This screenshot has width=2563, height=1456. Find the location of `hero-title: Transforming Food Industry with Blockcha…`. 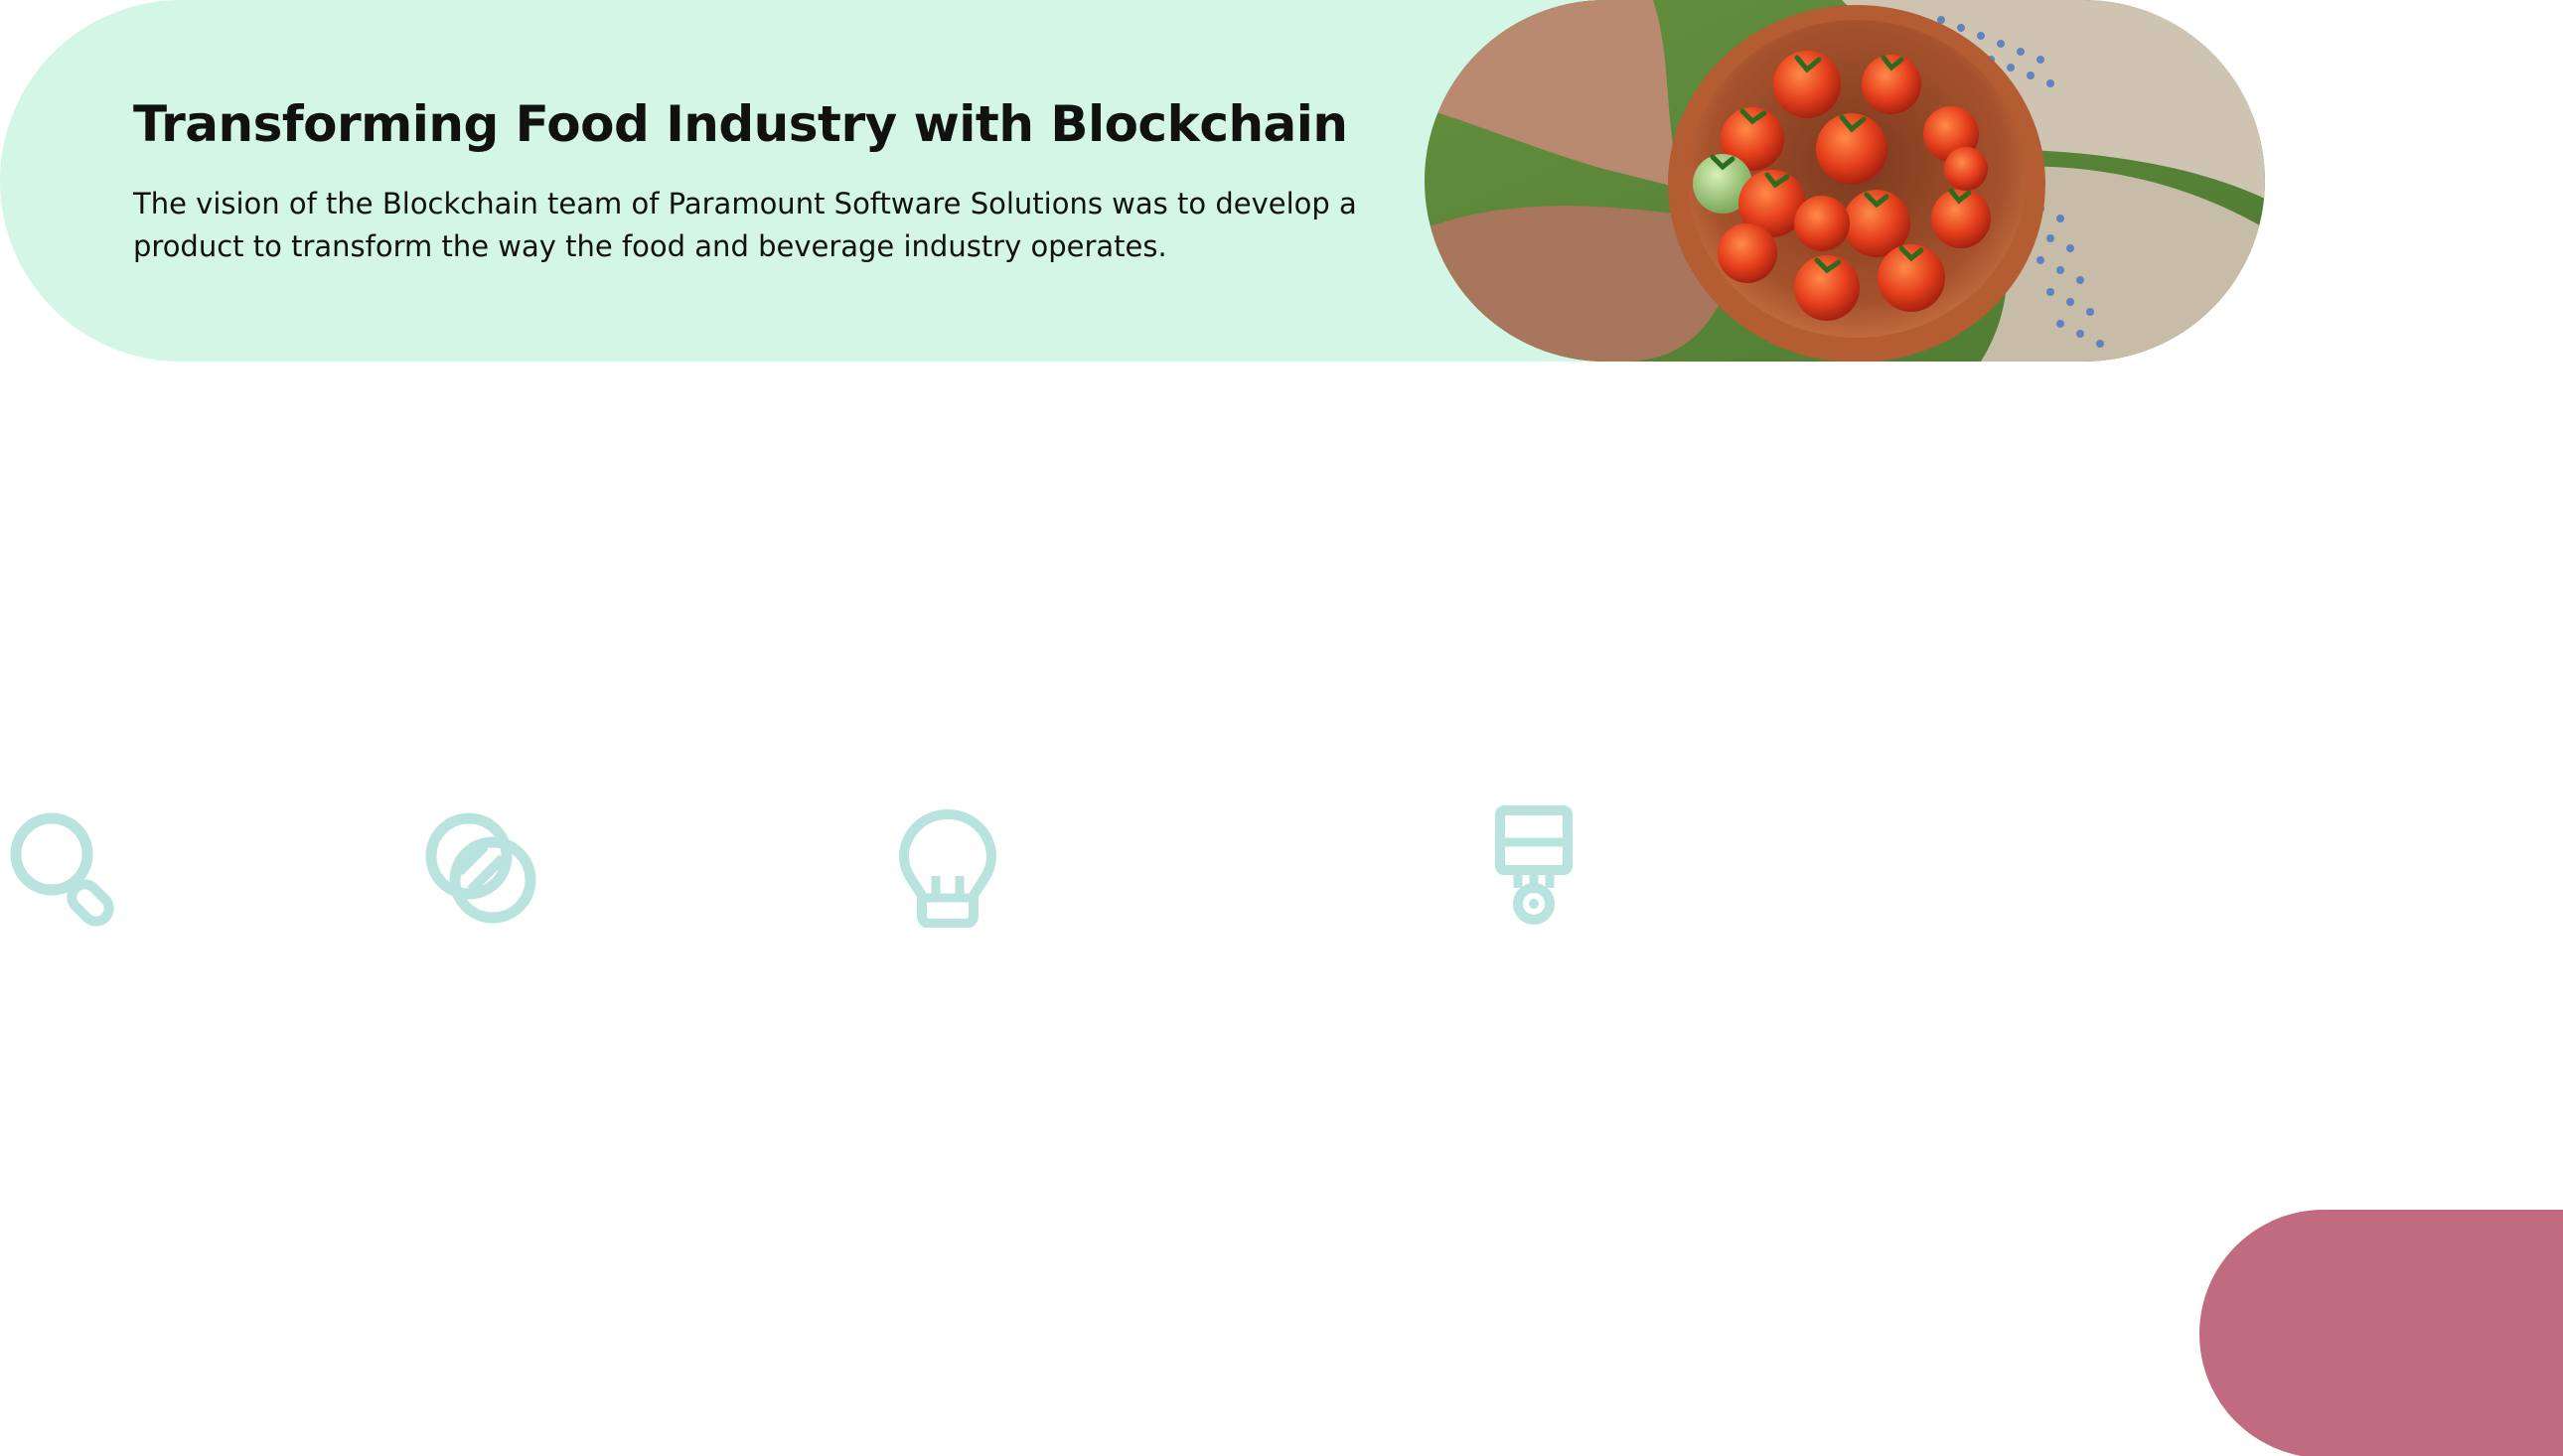

hero-title: Transforming Food Industry with Blockcha… is located at coordinates (740, 124).